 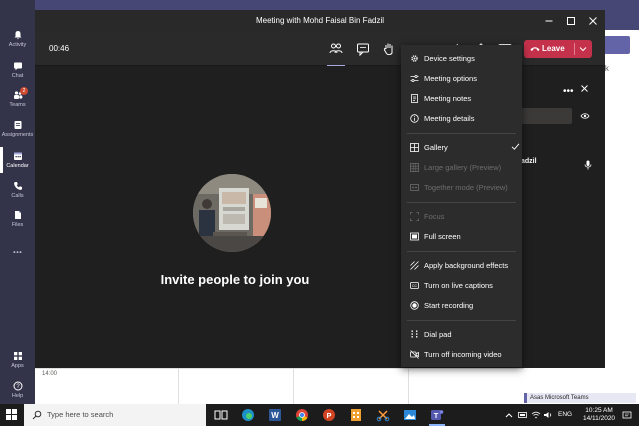 What do you see at coordinates (515, 146) in the screenshot?
I see `checkmark-icon` at bounding box center [515, 146].